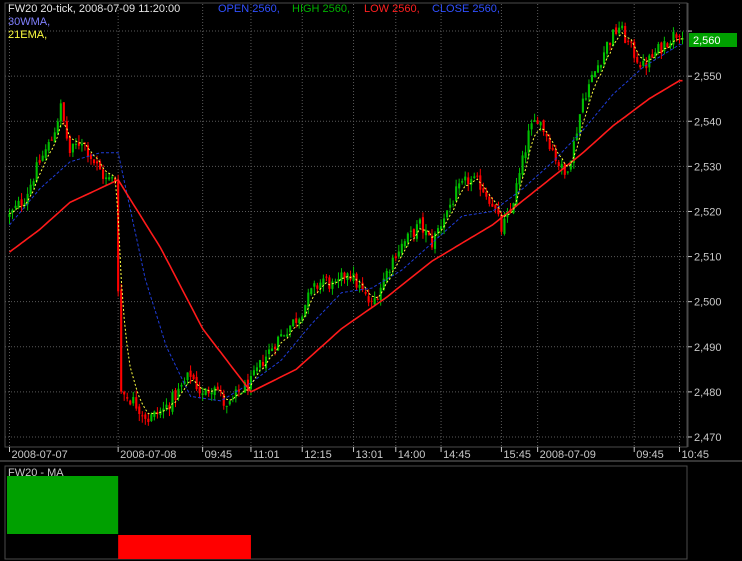 The height and width of the screenshot is (561, 742). What do you see at coordinates (707, 41) in the screenshot?
I see `last-price-label: 2,560` at bounding box center [707, 41].